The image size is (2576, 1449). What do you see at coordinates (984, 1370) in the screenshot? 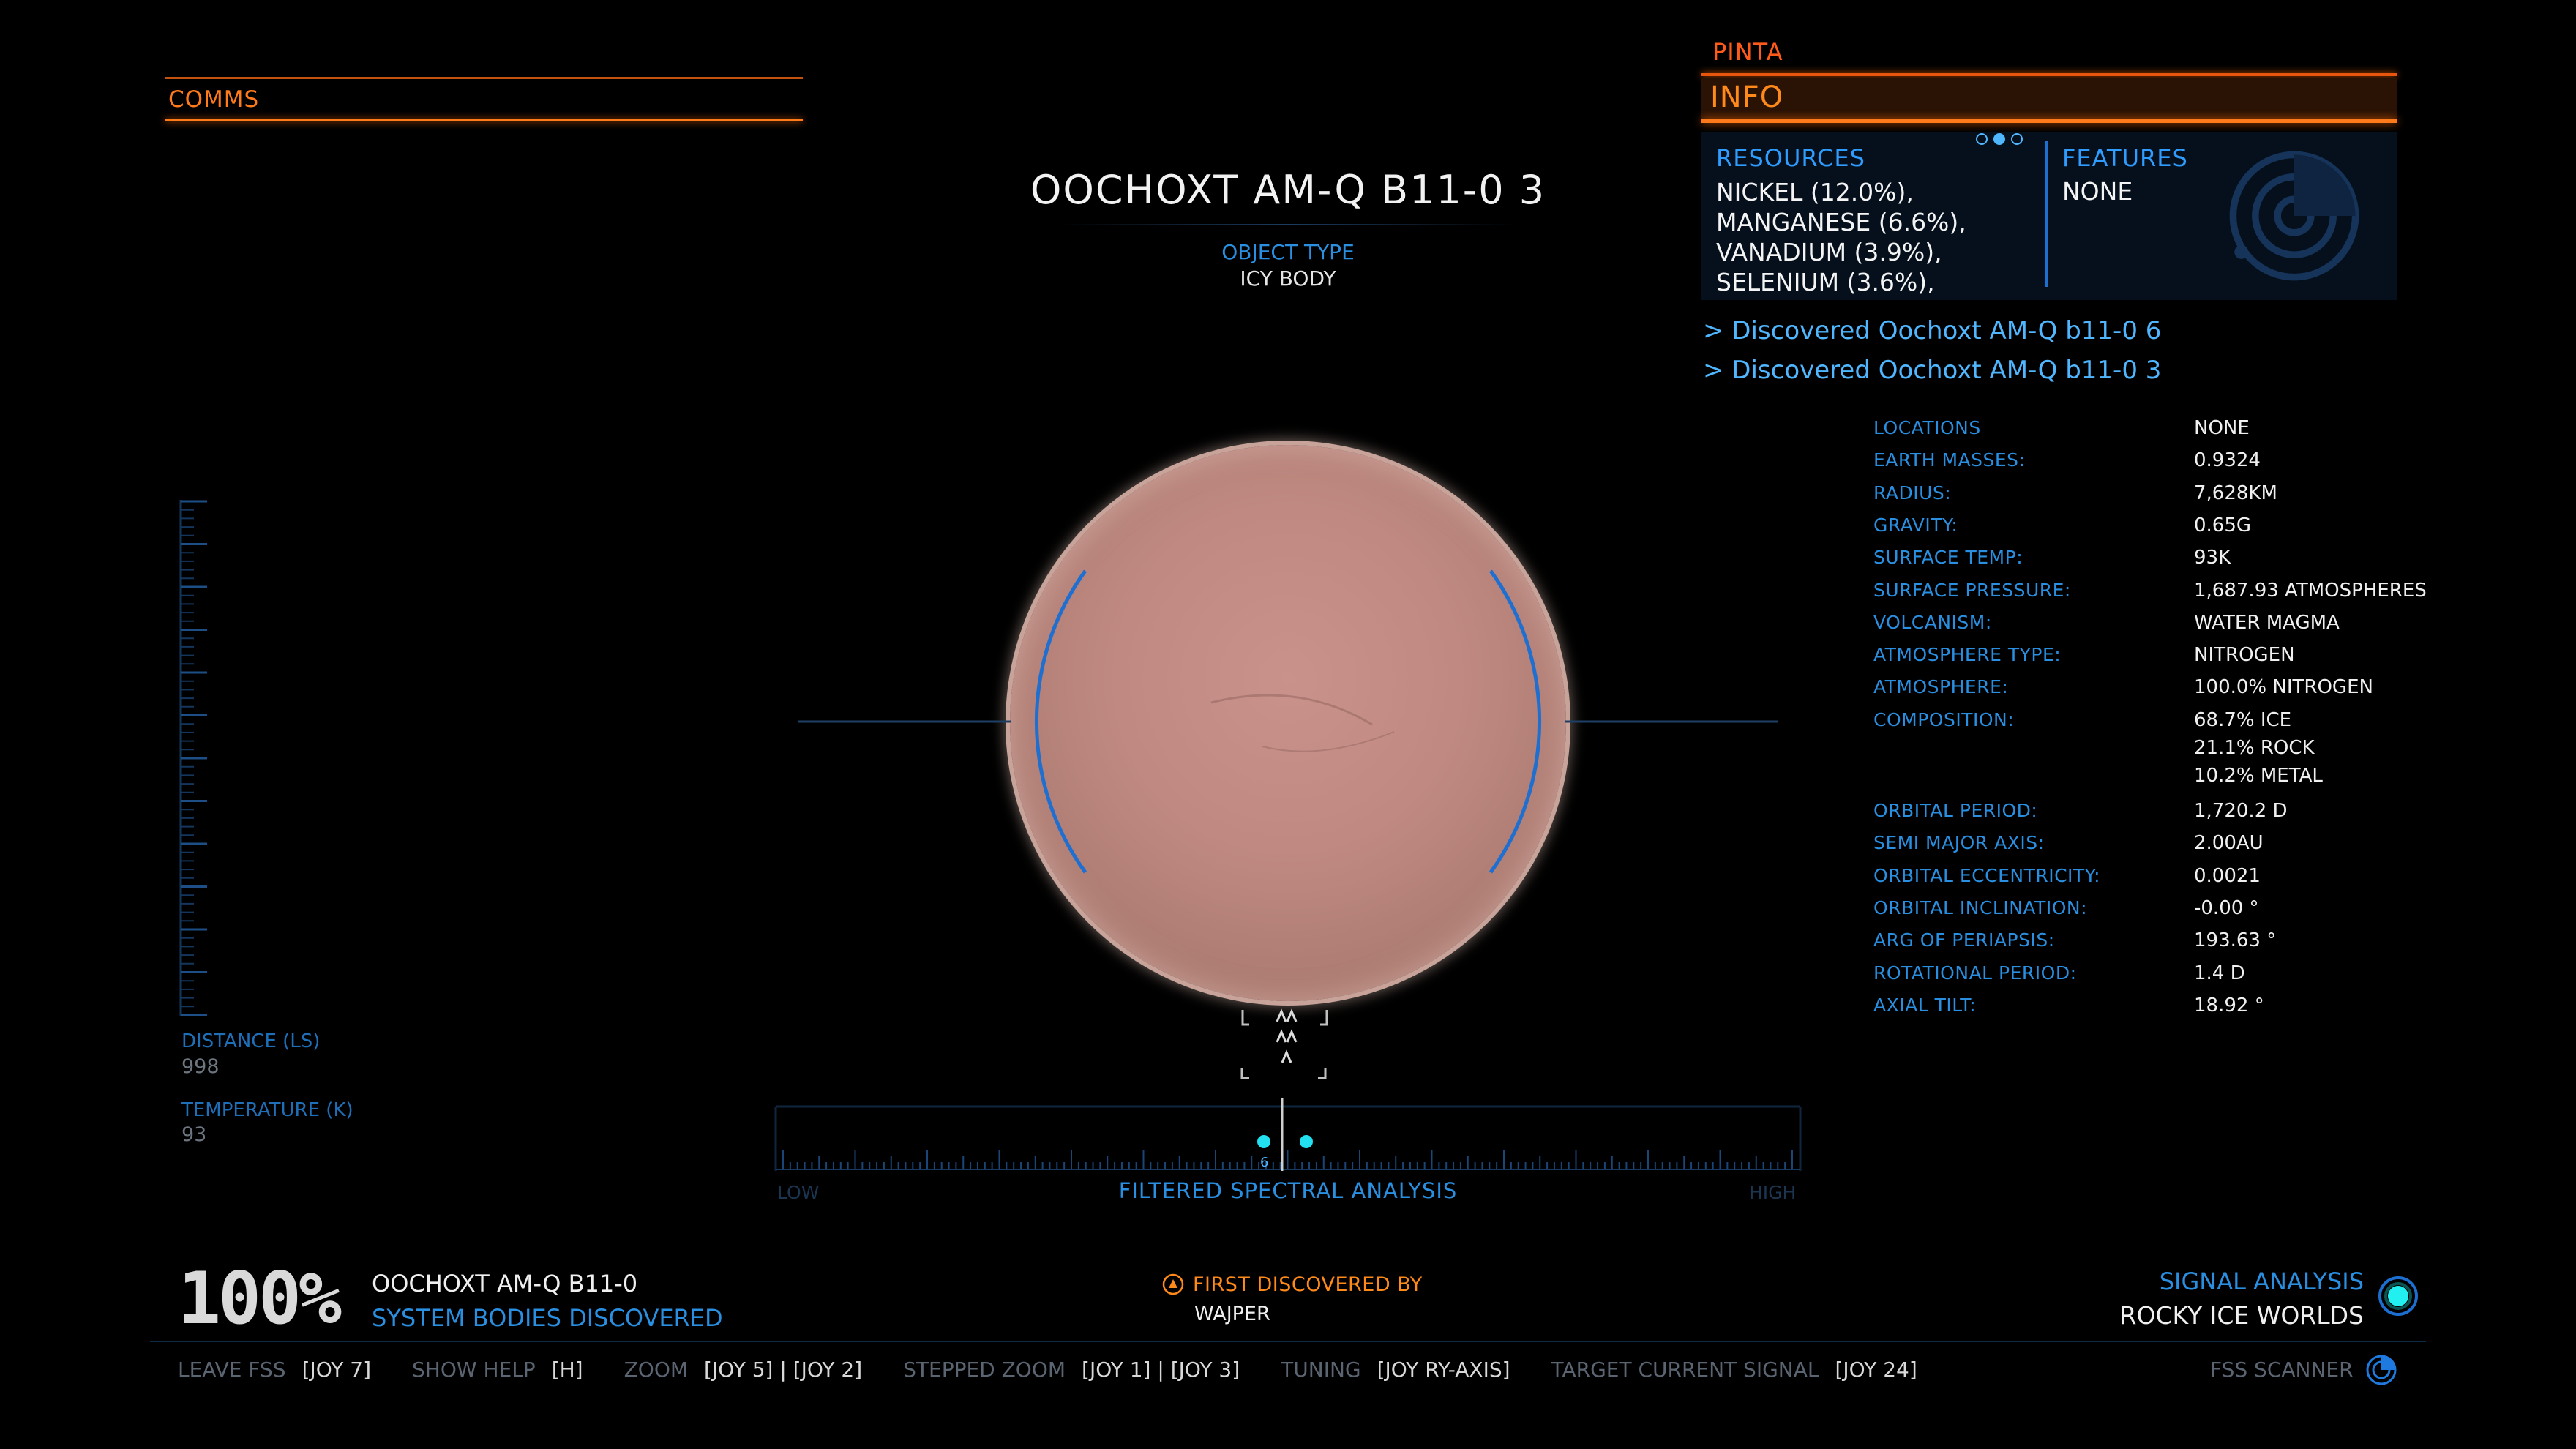
I see `hint-action: STEPPED ZOOM` at bounding box center [984, 1370].